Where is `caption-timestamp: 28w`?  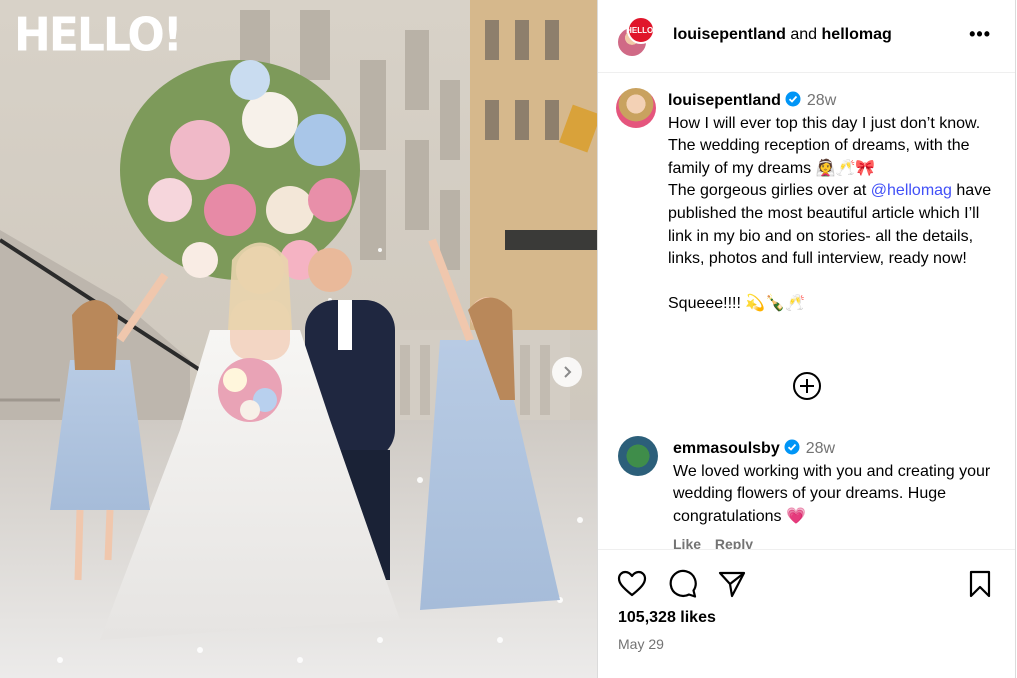
caption-timestamp: 28w is located at coordinates (821, 100).